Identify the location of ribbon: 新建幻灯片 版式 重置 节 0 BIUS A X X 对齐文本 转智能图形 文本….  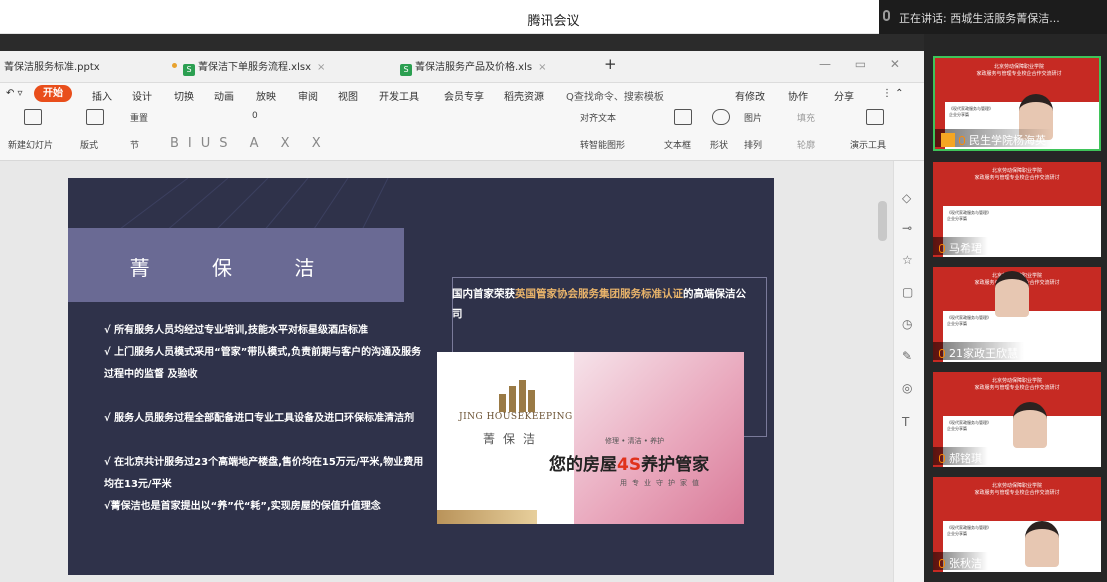
(462, 133).